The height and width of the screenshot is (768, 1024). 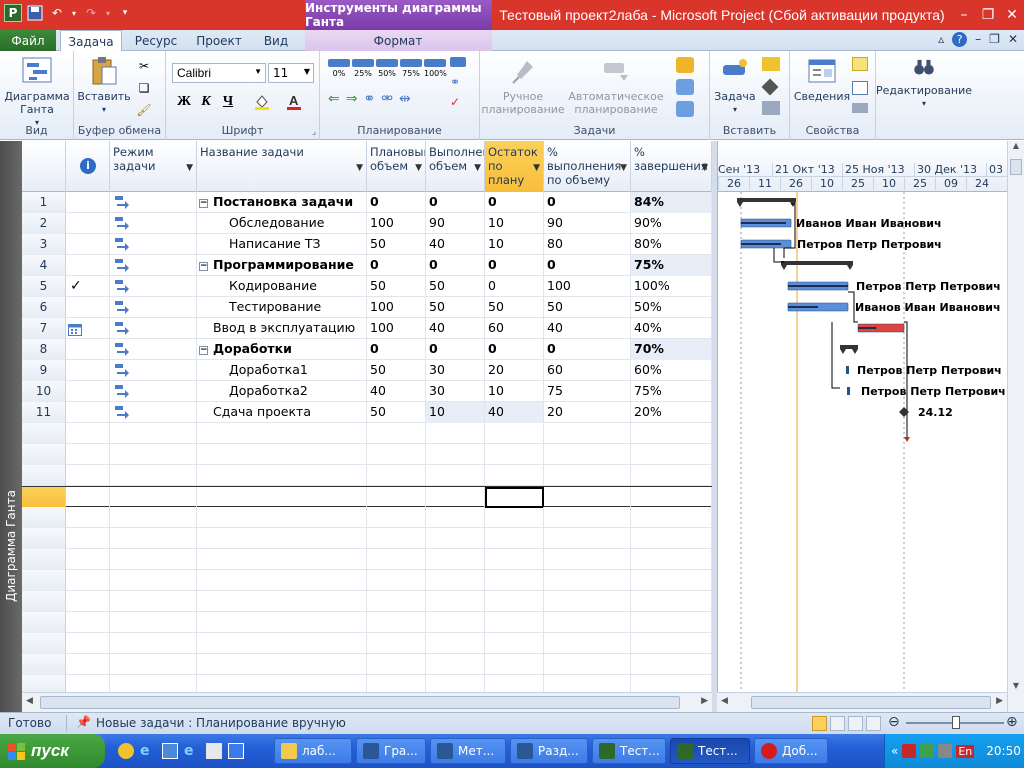 What do you see at coordinates (514, 349) in the screenshot?
I see `cell-remaining: 0` at bounding box center [514, 349].